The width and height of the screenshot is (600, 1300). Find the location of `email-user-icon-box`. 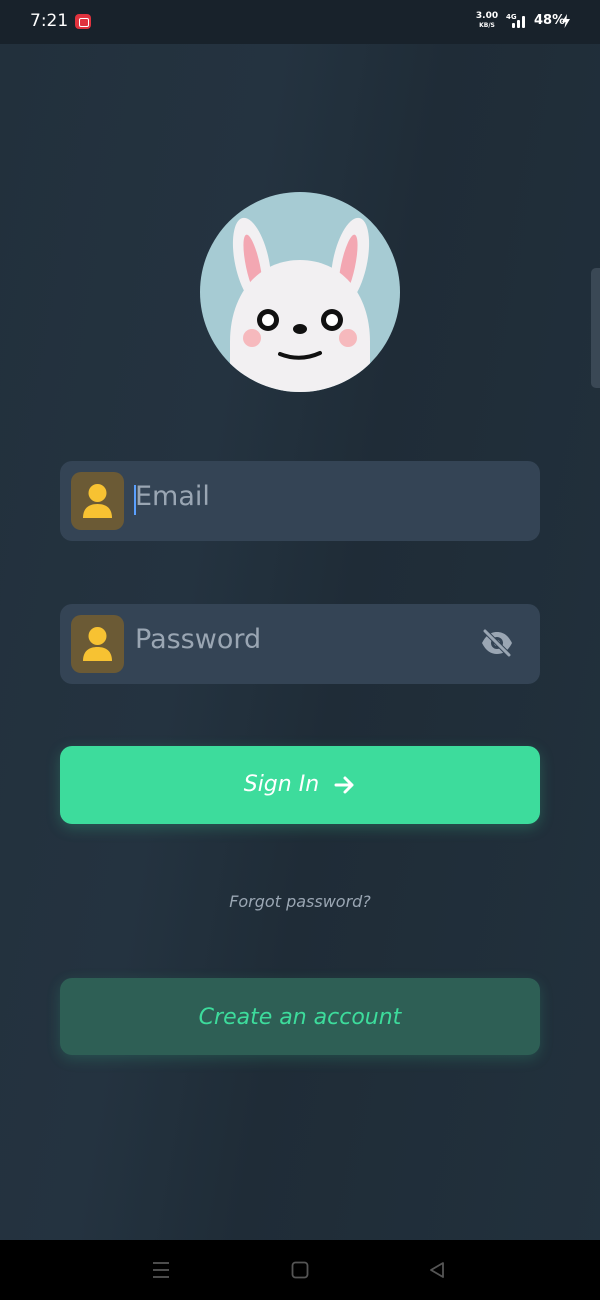

email-user-icon-box is located at coordinates (97, 501).